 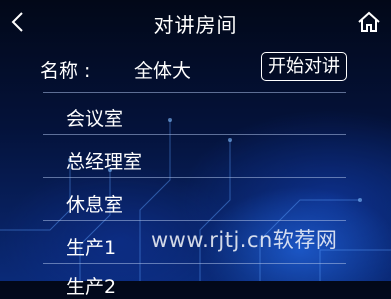 I want to click on watermark-text: www.rjtj.cn软荐网, so click(x=244, y=240).